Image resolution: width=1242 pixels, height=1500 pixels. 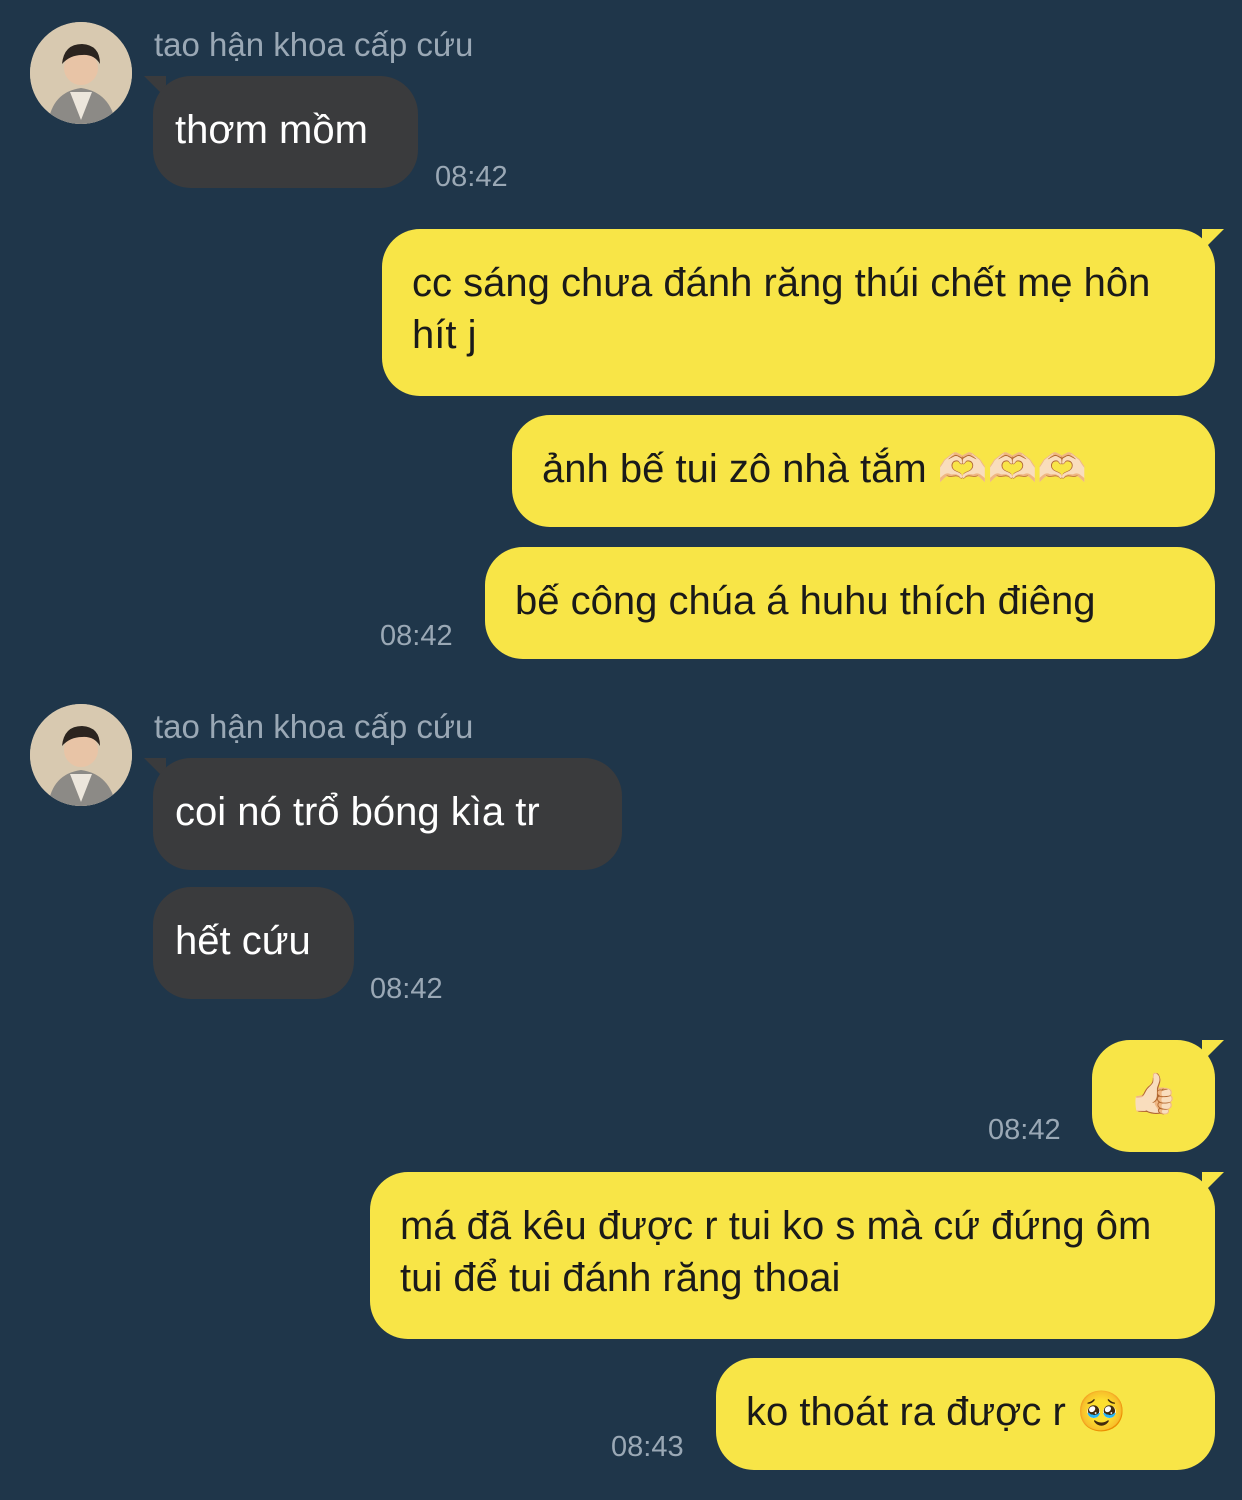 I want to click on message-bubble-incoming: hết cứu, so click(x=253, y=943).